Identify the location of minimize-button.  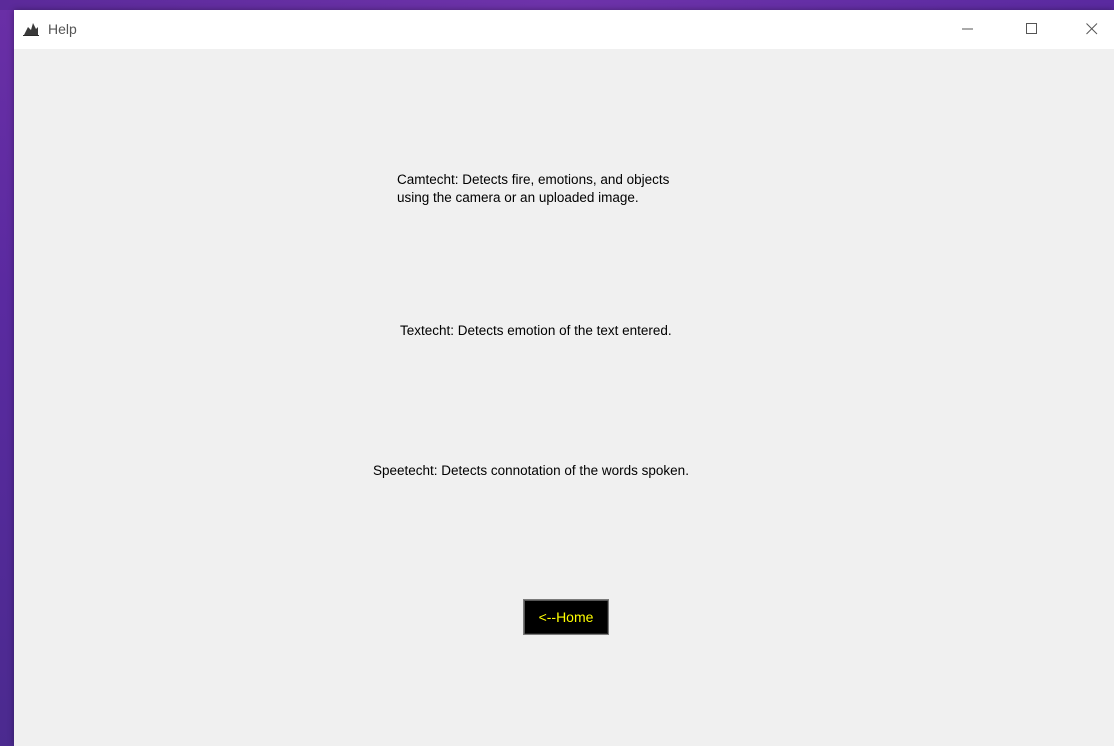
(968, 29).